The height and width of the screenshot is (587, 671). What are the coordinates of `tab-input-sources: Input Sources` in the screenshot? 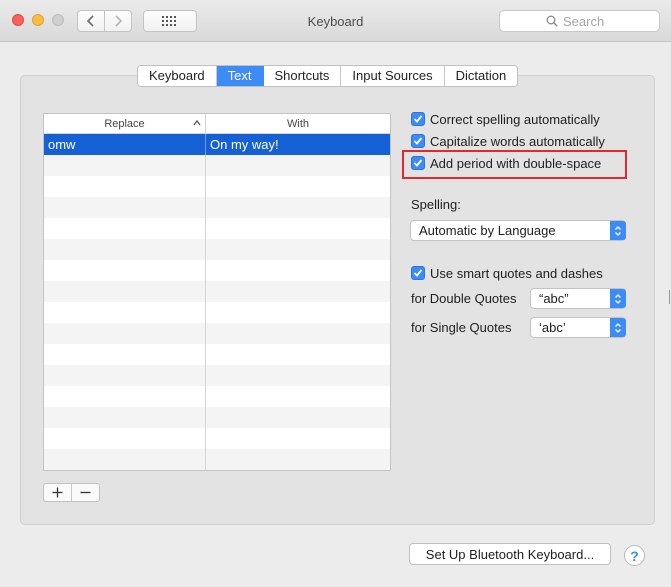 It's located at (393, 76).